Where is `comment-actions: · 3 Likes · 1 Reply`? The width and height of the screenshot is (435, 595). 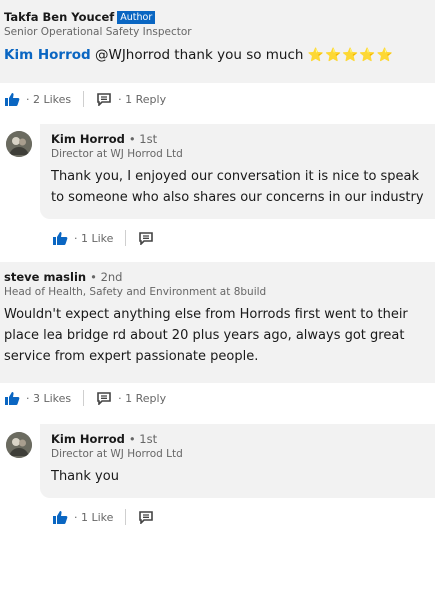 comment-actions: · 3 Likes · 1 Reply is located at coordinates (85, 398).